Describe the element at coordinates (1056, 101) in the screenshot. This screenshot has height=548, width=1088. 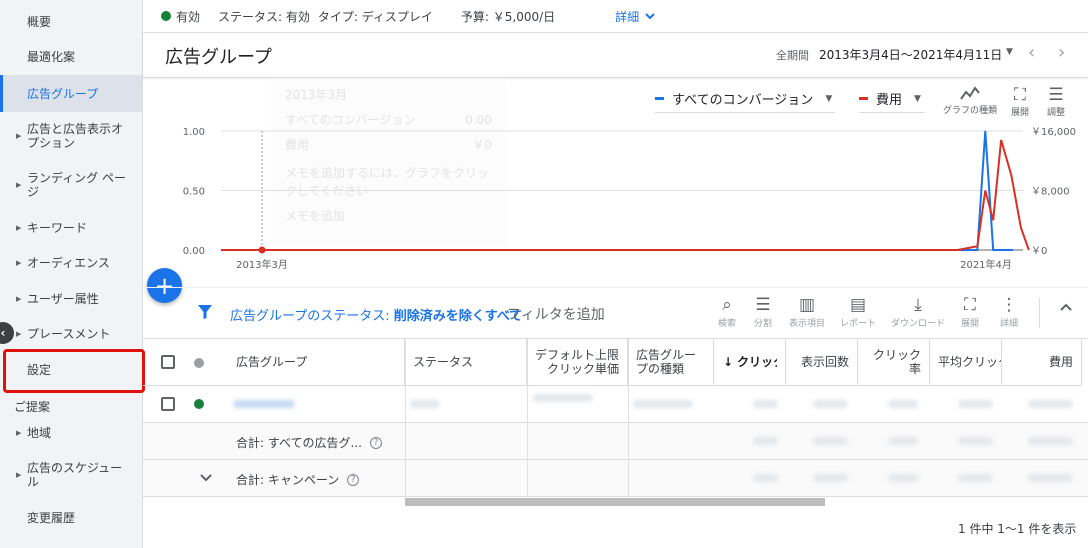
I see `adjust-chart-button: ☰ 調整` at that location.